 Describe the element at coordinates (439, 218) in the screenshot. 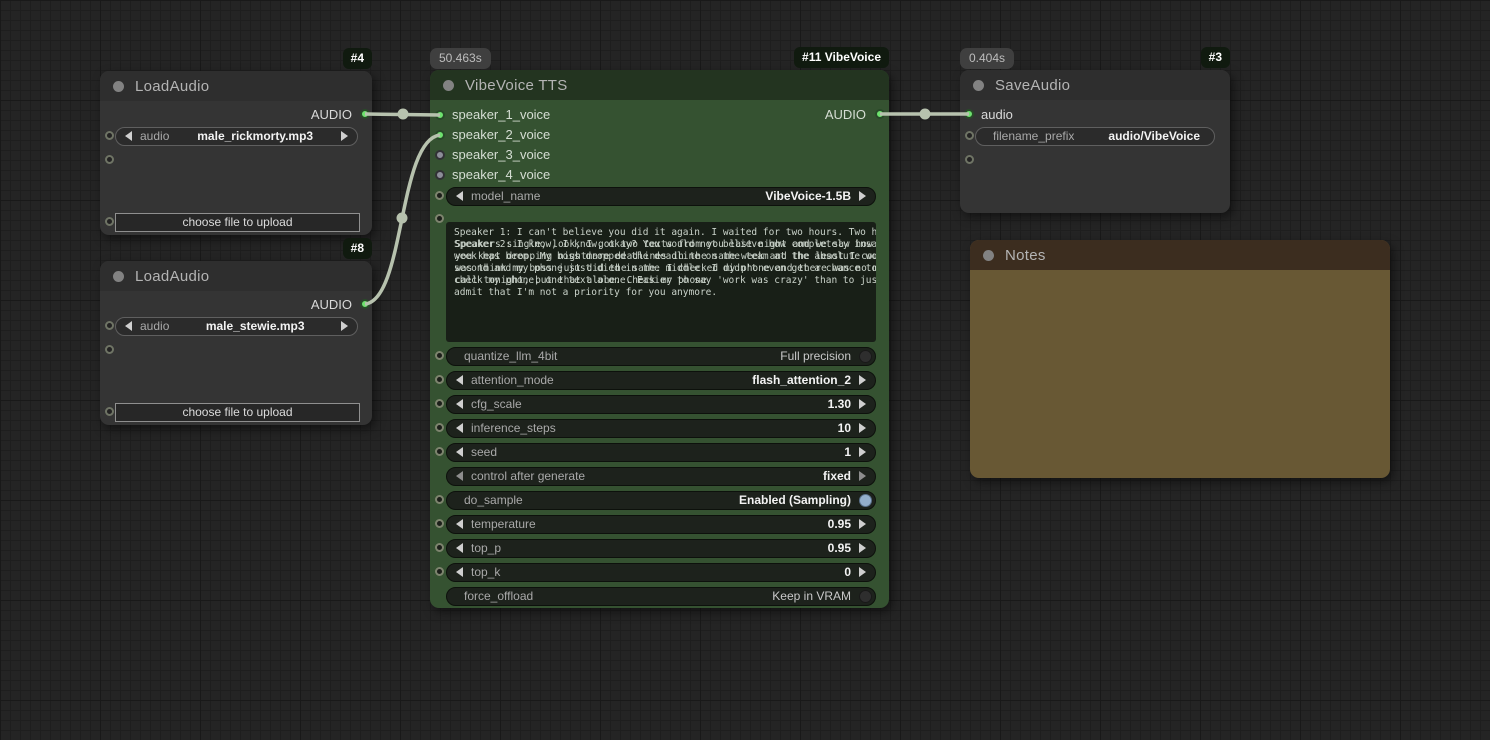

I see `text-input-socket` at that location.